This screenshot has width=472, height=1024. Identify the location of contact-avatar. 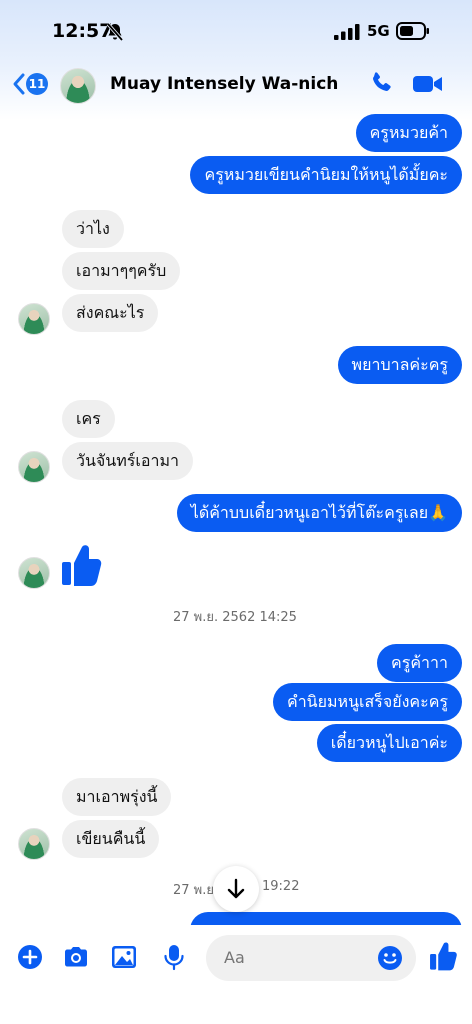
(78, 86).